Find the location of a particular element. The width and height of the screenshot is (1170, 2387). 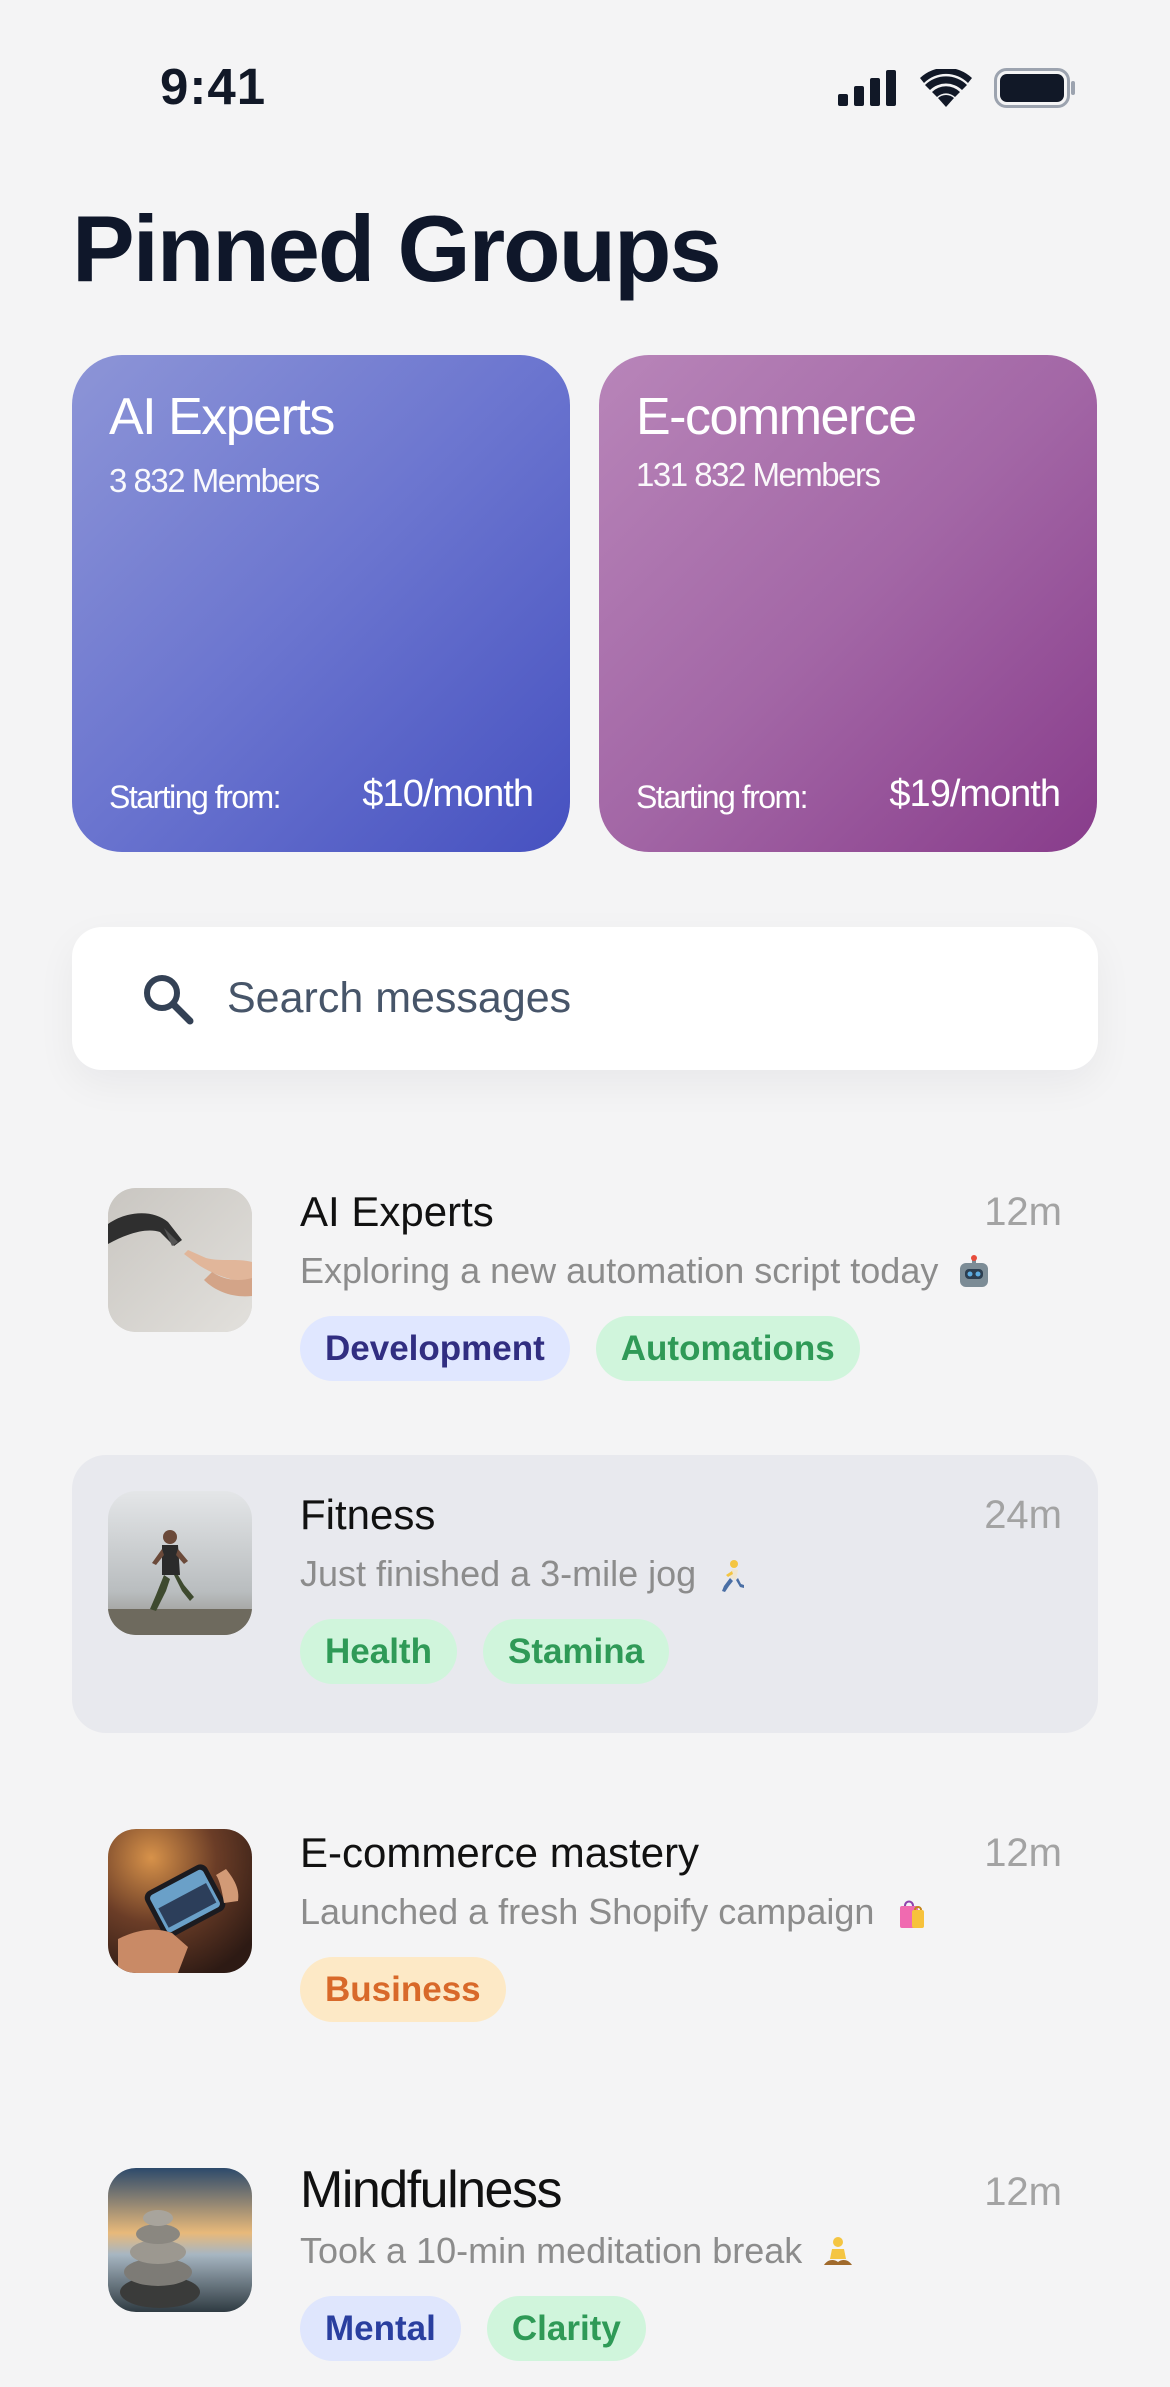

chat-group-name: Fitness is located at coordinates (368, 1514).